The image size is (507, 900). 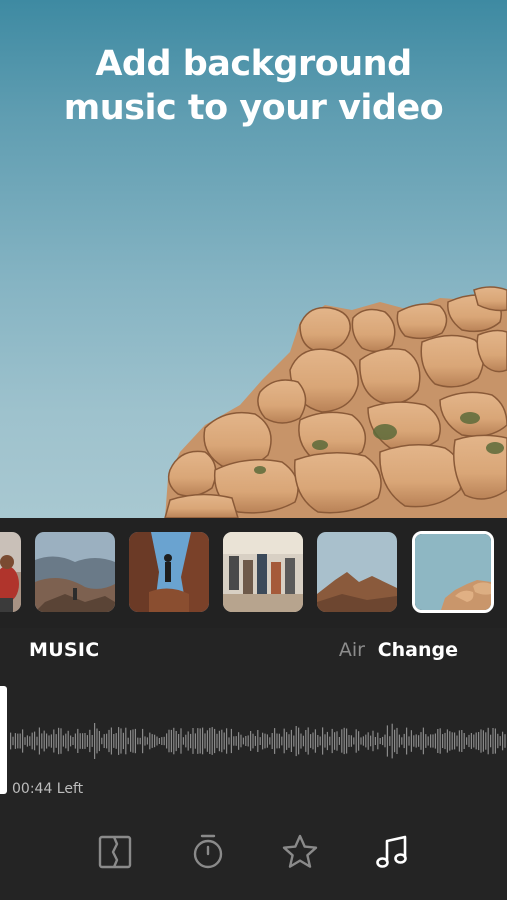 I want to click on trim-tool-button, so click(x=116, y=852).